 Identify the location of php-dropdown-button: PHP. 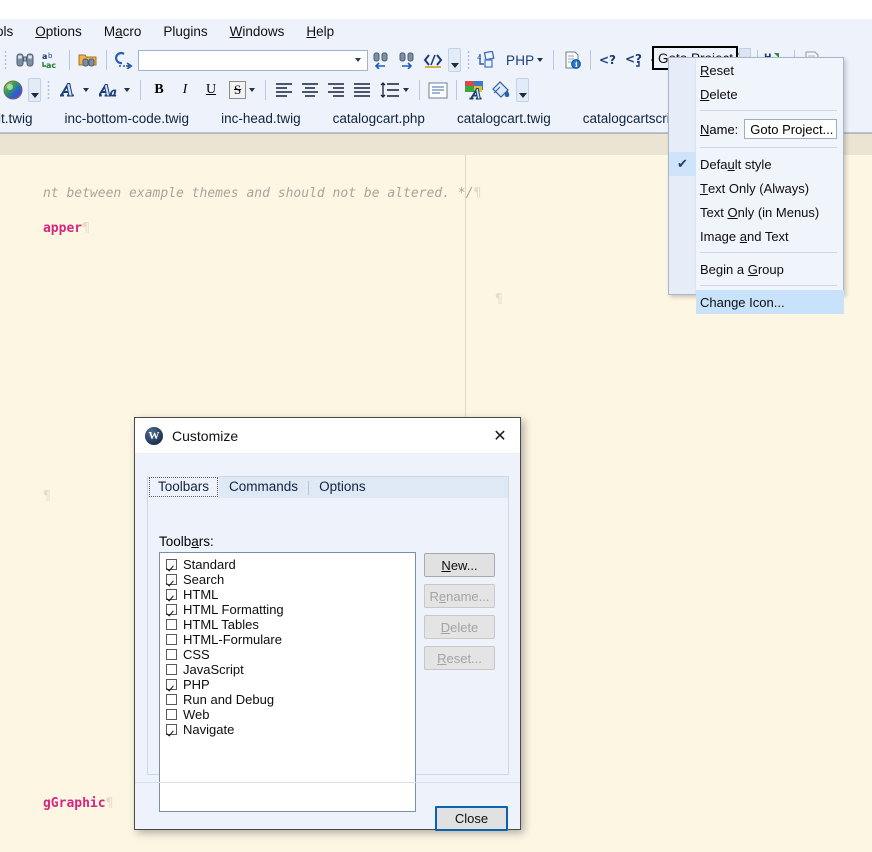
(524, 60).